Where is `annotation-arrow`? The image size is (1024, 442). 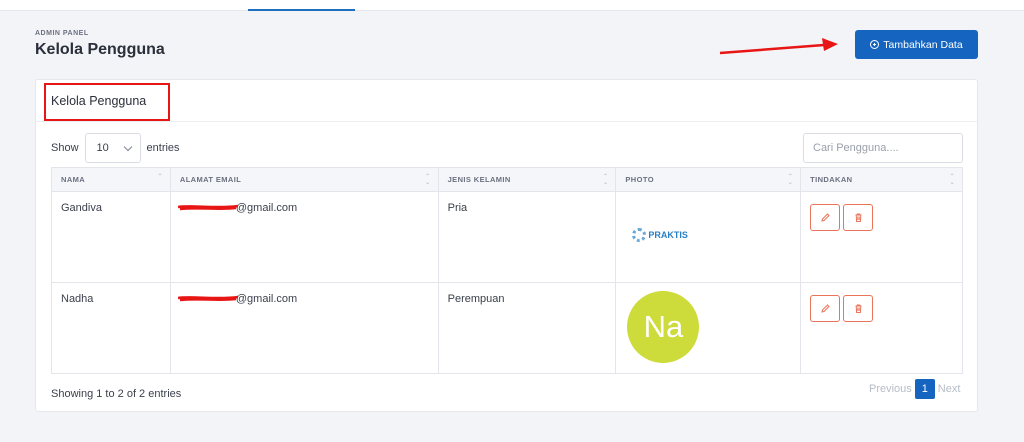 annotation-arrow is located at coordinates (778, 46).